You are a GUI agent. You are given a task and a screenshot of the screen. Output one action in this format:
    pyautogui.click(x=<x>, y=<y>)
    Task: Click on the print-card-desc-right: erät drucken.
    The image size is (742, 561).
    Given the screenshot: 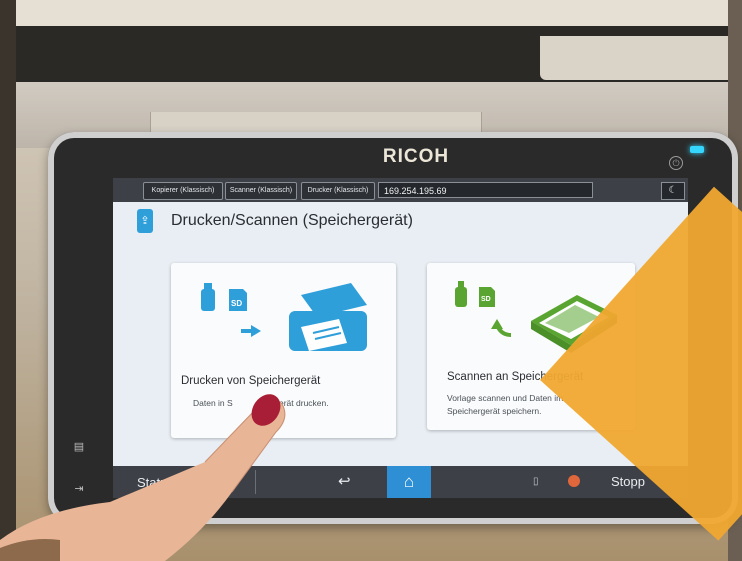 What is the action you would take?
    pyautogui.click(x=304, y=403)
    